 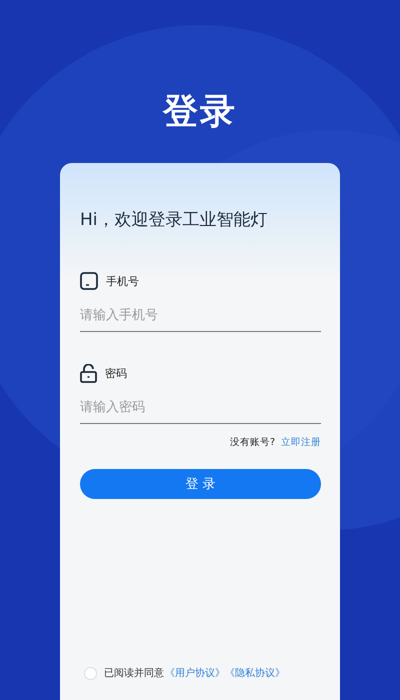 What do you see at coordinates (200, 320) in the screenshot?
I see `phone-field: 请输入手机号` at bounding box center [200, 320].